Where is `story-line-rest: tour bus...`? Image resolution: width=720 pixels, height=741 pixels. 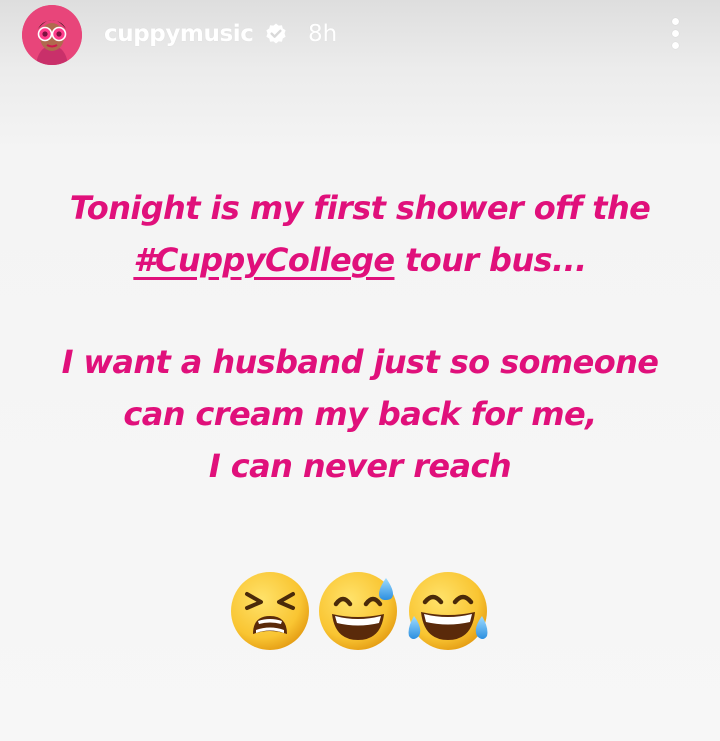 story-line-rest: tour bus... is located at coordinates (490, 260).